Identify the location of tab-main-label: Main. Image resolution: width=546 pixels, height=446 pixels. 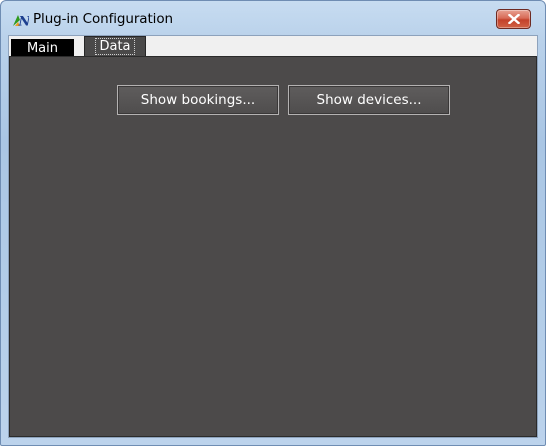
(42, 48).